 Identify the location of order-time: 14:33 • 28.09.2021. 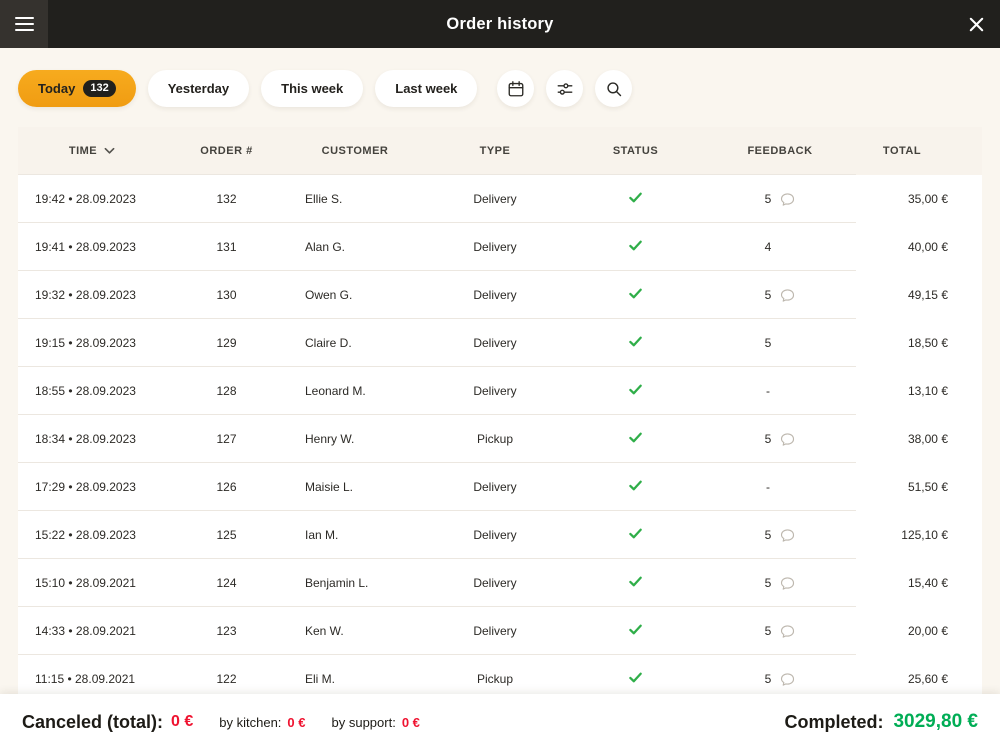
(85, 631).